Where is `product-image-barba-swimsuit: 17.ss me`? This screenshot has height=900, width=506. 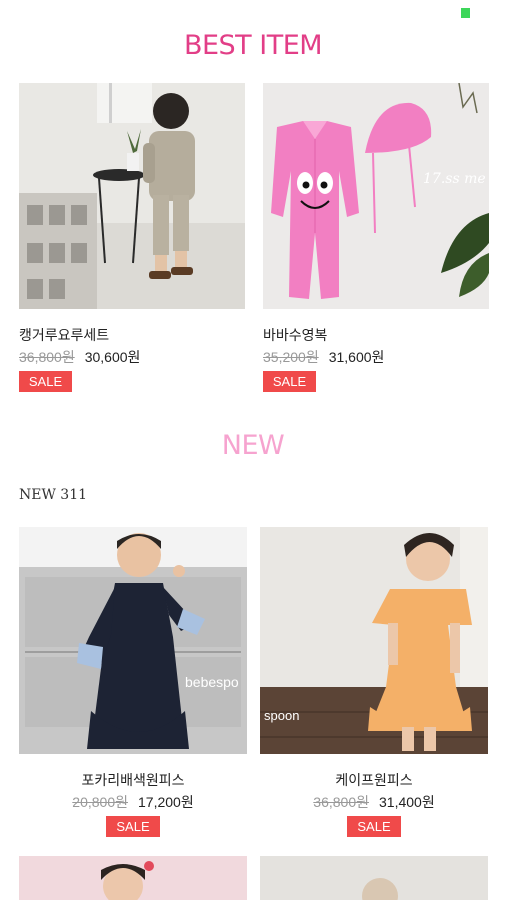 product-image-barba-swimsuit: 17.ss me is located at coordinates (376, 196).